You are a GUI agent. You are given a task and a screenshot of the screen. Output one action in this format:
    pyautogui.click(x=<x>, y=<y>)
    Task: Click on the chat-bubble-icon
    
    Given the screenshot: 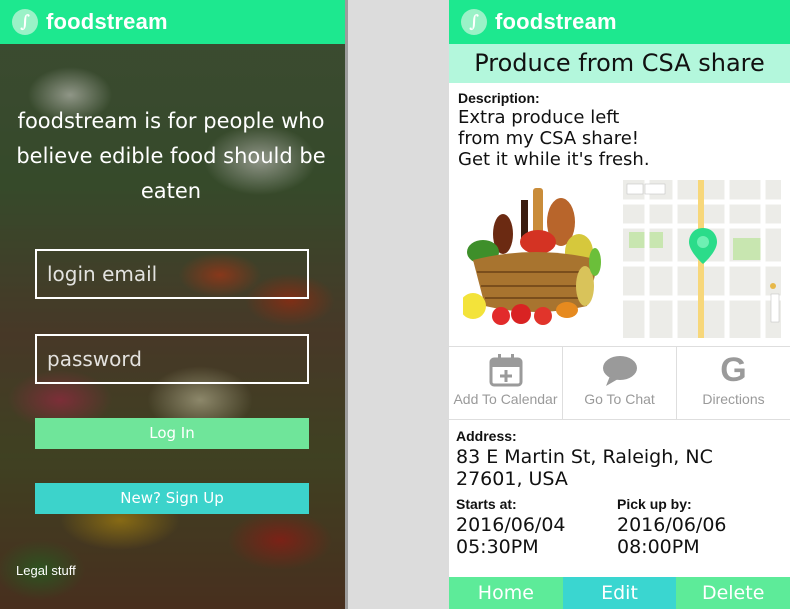 What is the action you would take?
    pyautogui.click(x=619, y=371)
    